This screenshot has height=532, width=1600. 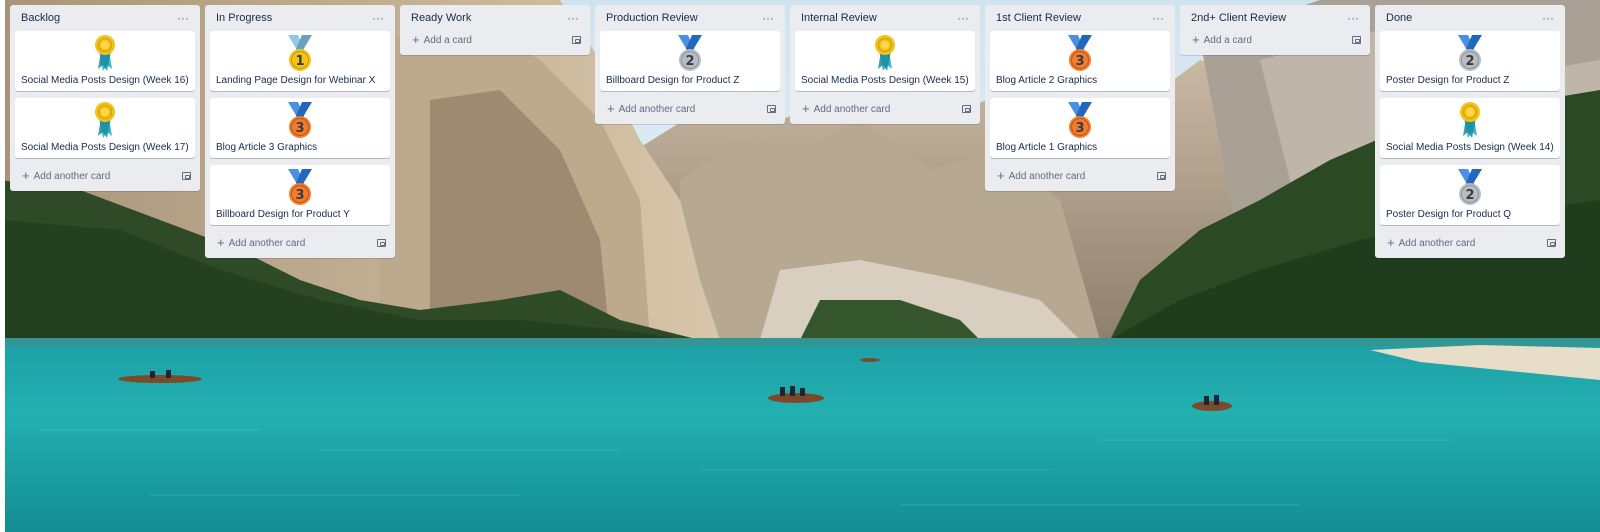 I want to click on list-title: Ready Work, so click(x=441, y=18).